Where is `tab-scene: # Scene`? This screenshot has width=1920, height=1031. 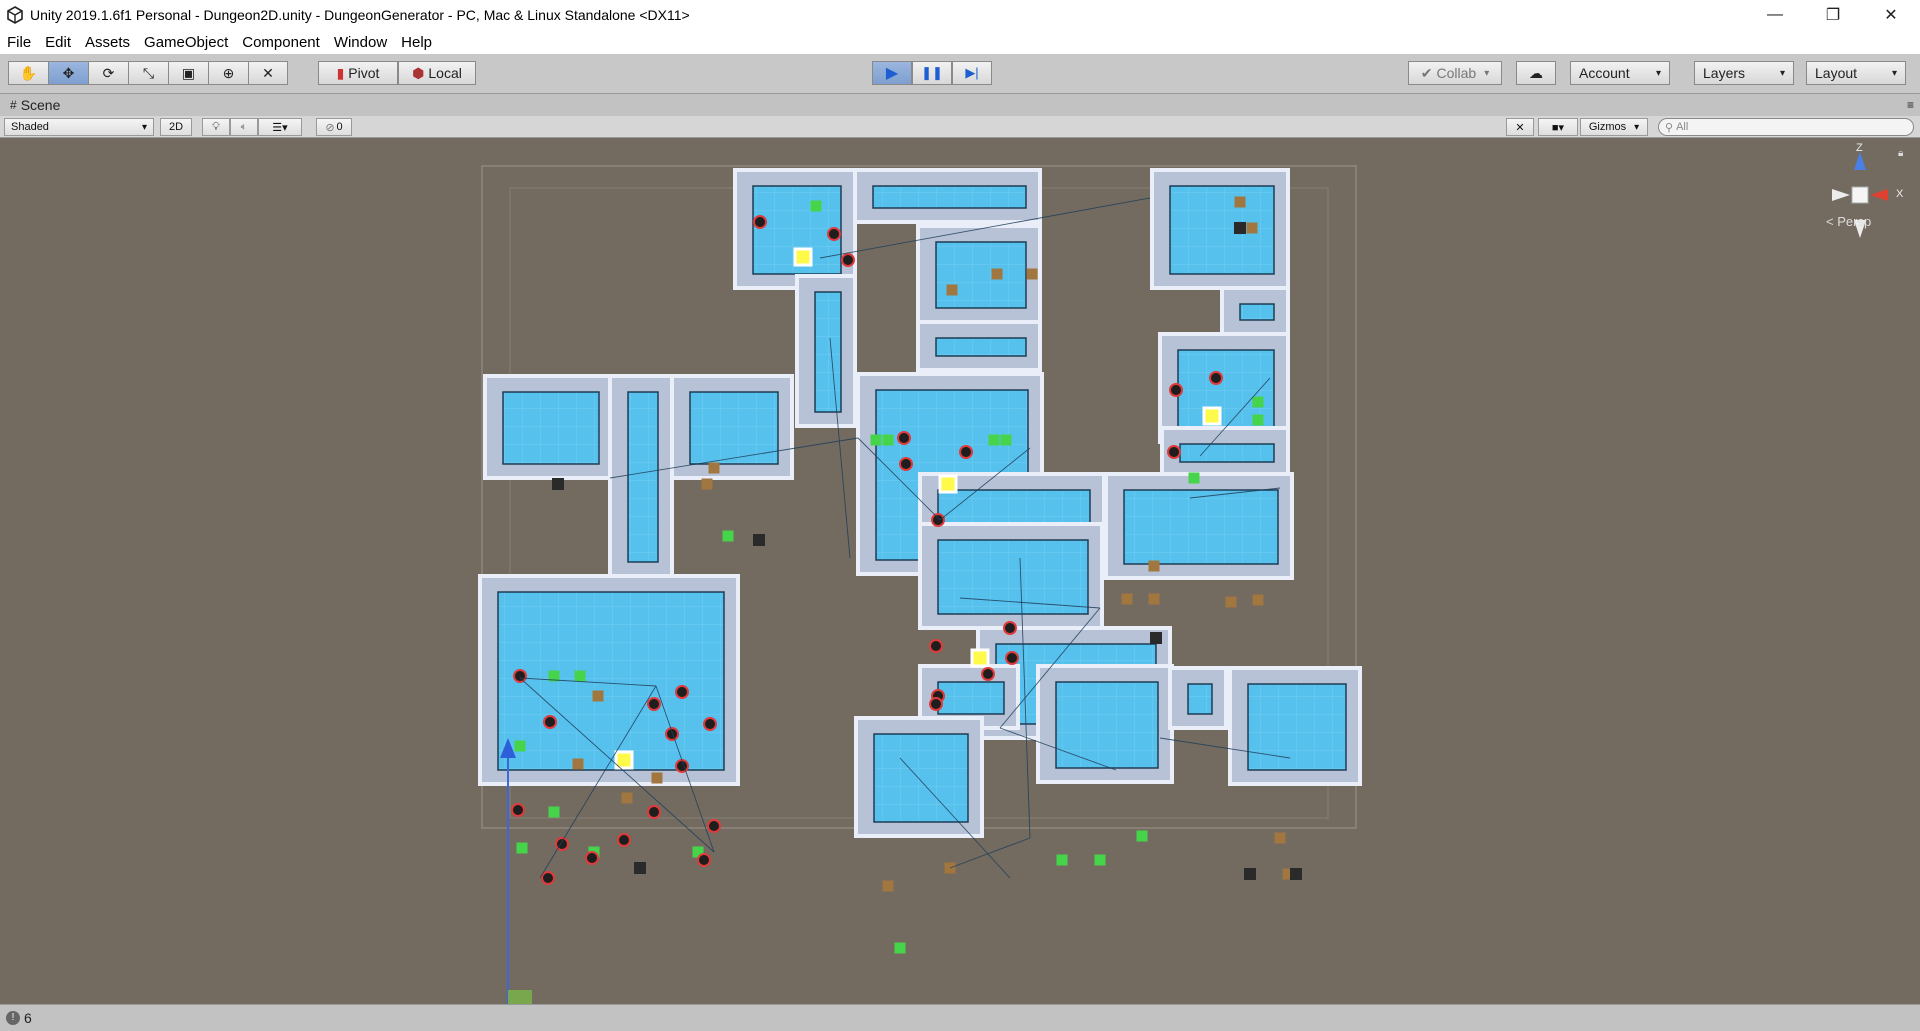
tab-scene: # Scene is located at coordinates (30, 105).